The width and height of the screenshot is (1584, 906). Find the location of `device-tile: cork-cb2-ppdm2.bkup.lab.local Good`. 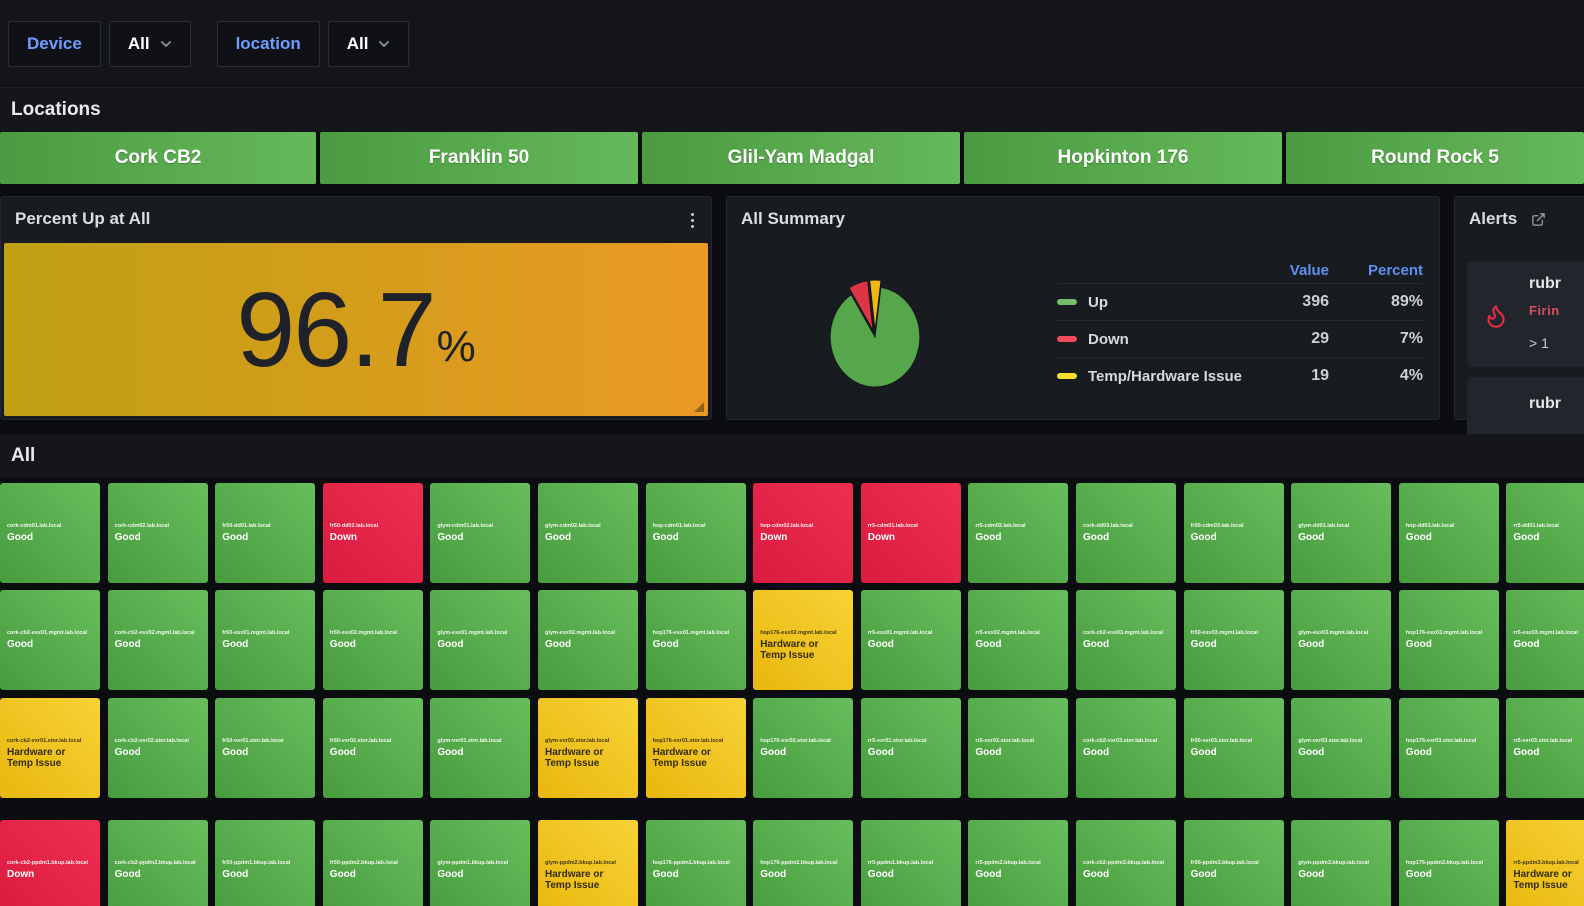

device-tile: cork-cb2-ppdm2.bkup.lab.local Good is located at coordinates (157, 863).